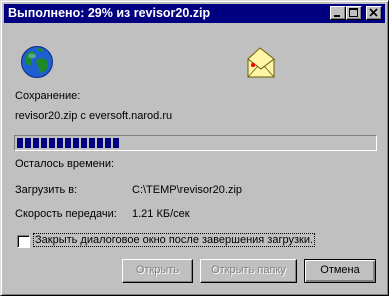  Describe the element at coordinates (66, 214) in the screenshot. I see `speed-label: Скорость передачи:` at that location.